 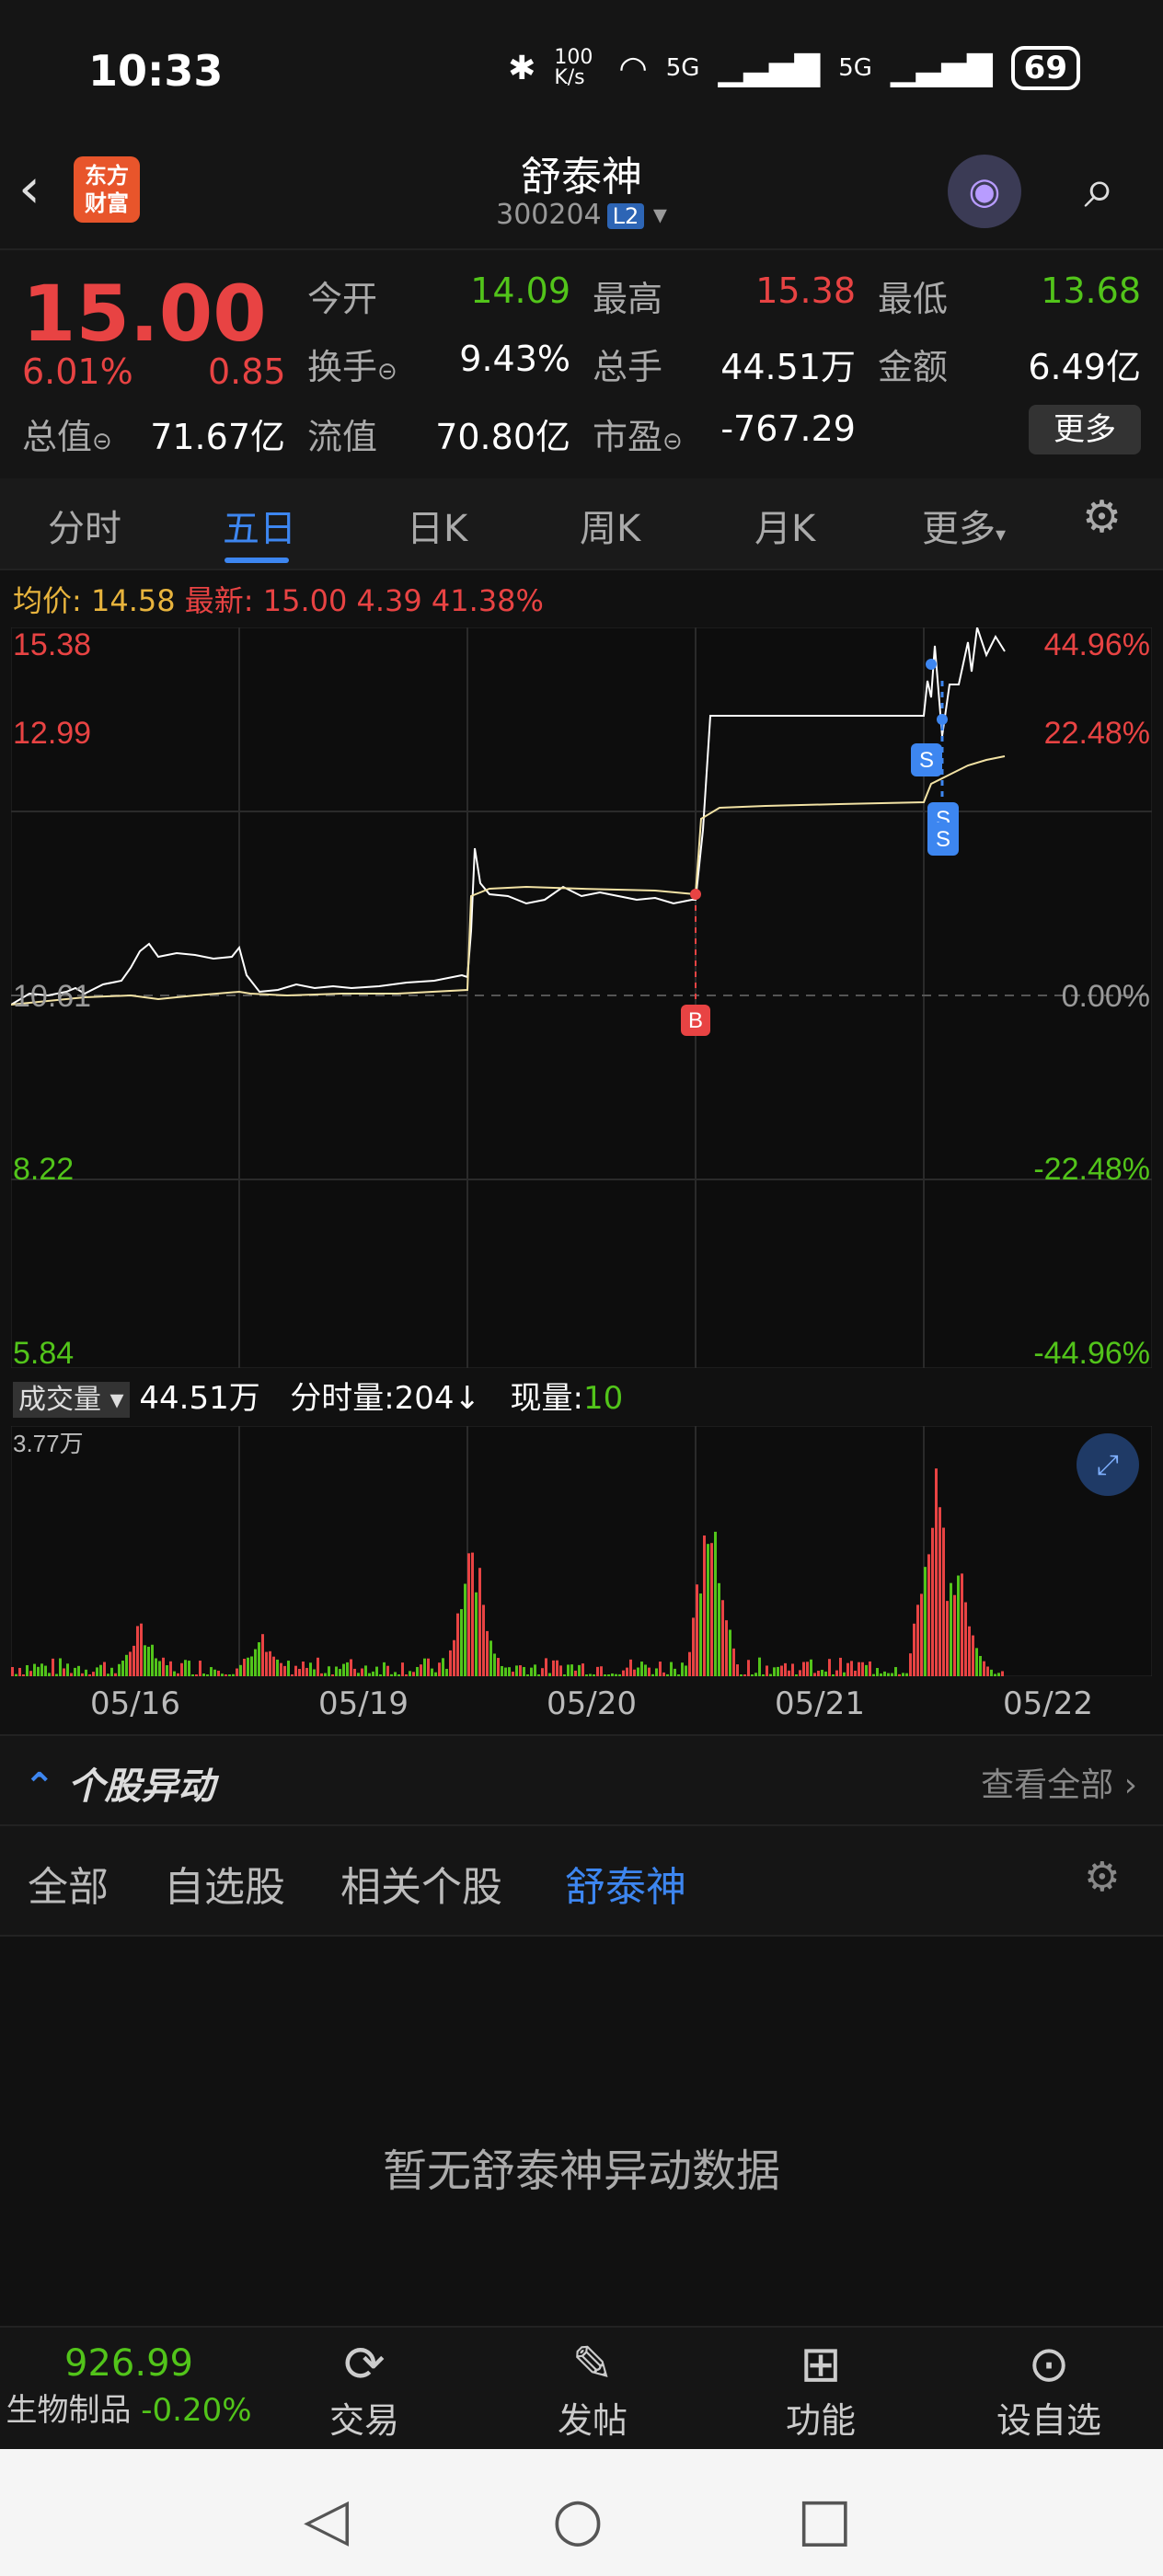 I want to click on sector-index: 926.99 生物制品 -0.20%, so click(x=129, y=2386).